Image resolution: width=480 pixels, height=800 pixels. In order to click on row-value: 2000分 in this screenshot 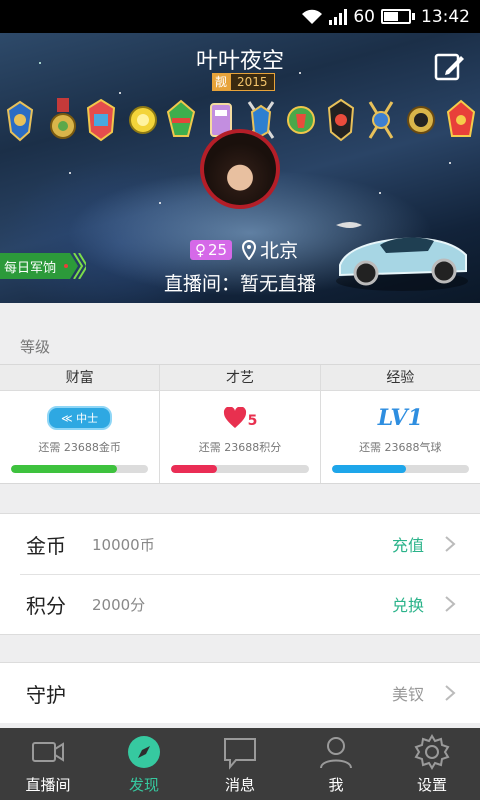, I will do `click(119, 604)`.